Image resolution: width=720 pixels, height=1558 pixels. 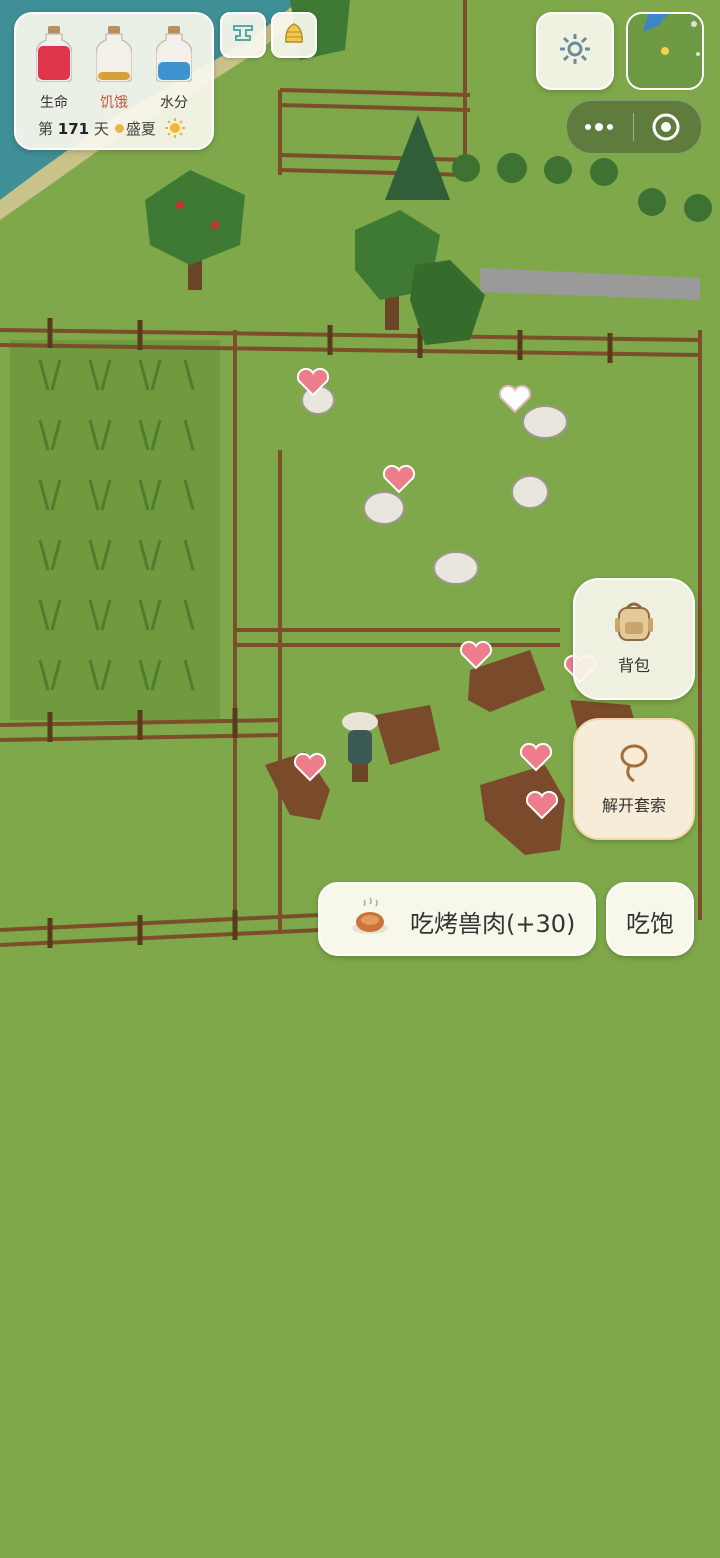 I want to click on season-label: 盛夏, so click(x=140, y=129).